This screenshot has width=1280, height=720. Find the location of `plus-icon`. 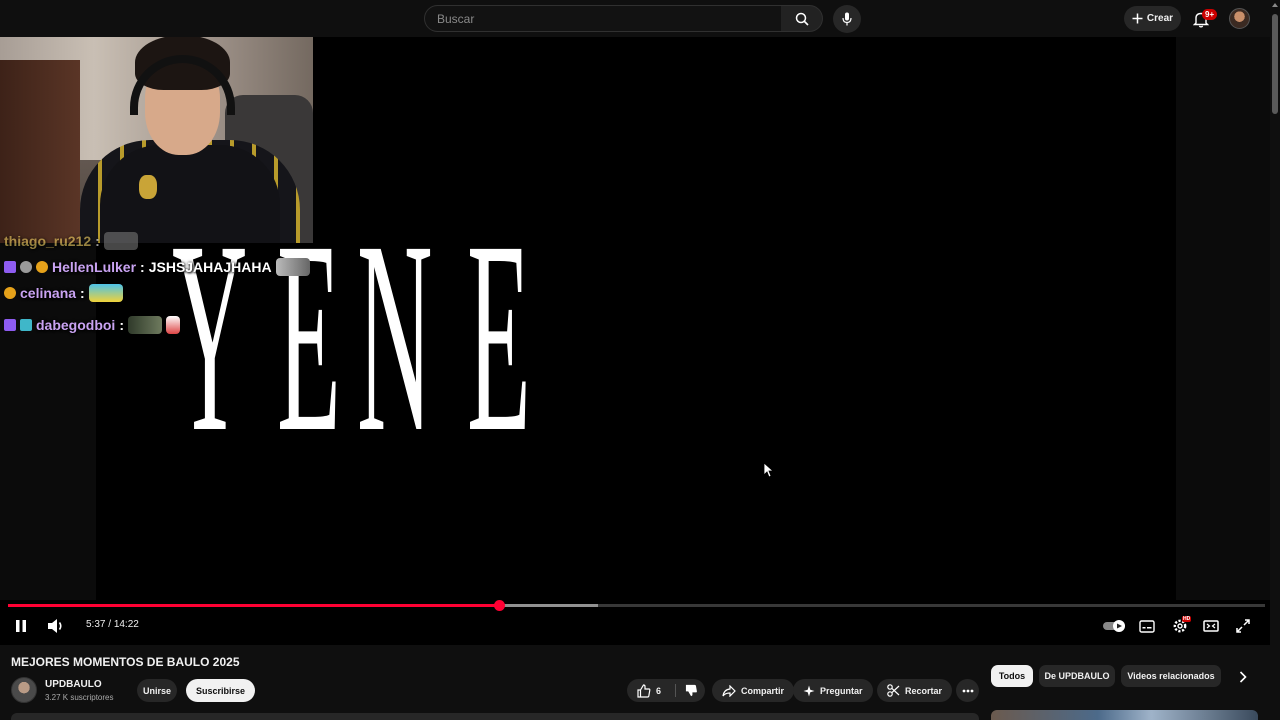

plus-icon is located at coordinates (1137, 18).